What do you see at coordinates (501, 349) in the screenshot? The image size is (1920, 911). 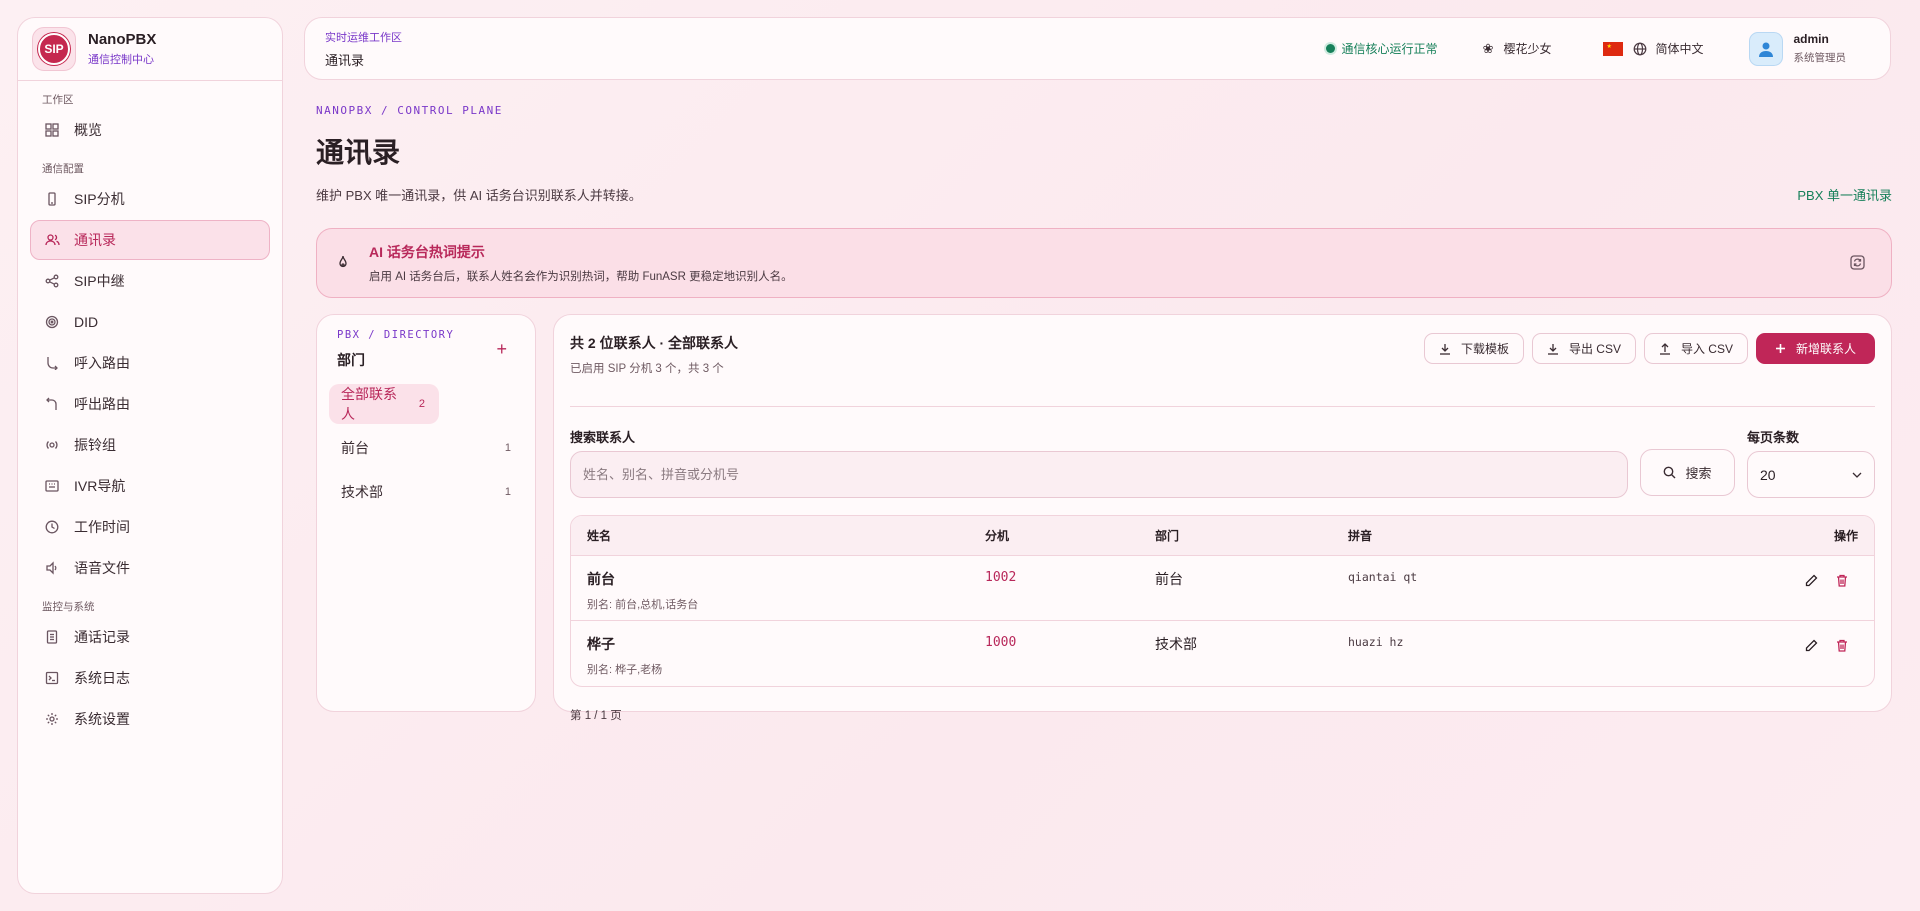 I see `add-department-button: +` at bounding box center [501, 349].